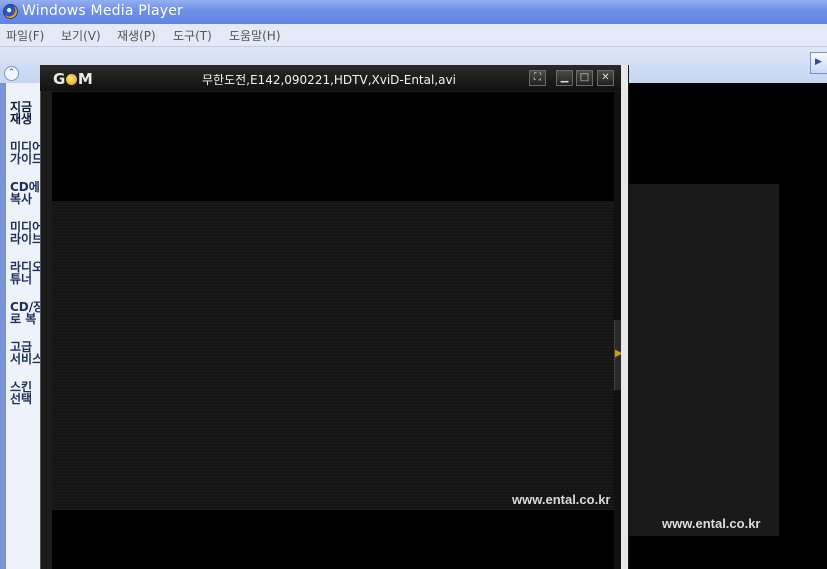 This screenshot has width=827, height=569. Describe the element at coordinates (10, 11) in the screenshot. I see `wmp-app-icon` at that location.